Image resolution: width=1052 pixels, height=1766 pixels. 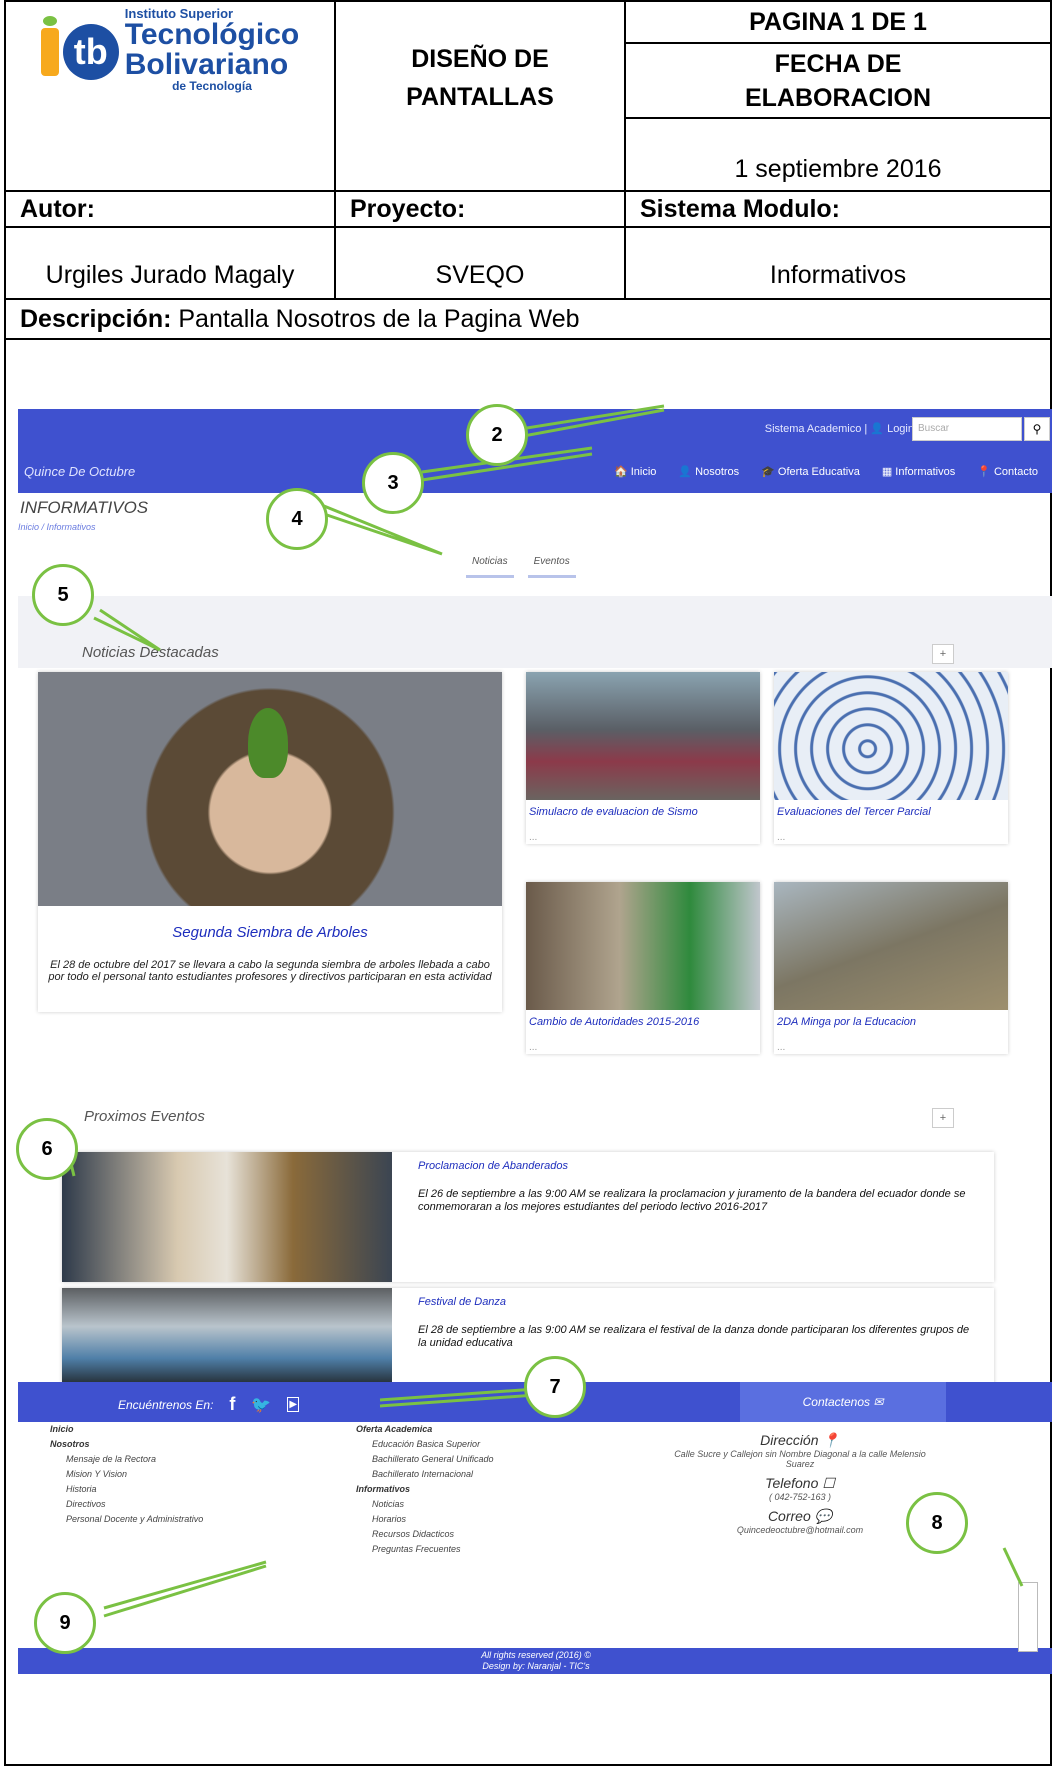 I want to click on callout-8: 8, so click(x=937, y=1523).